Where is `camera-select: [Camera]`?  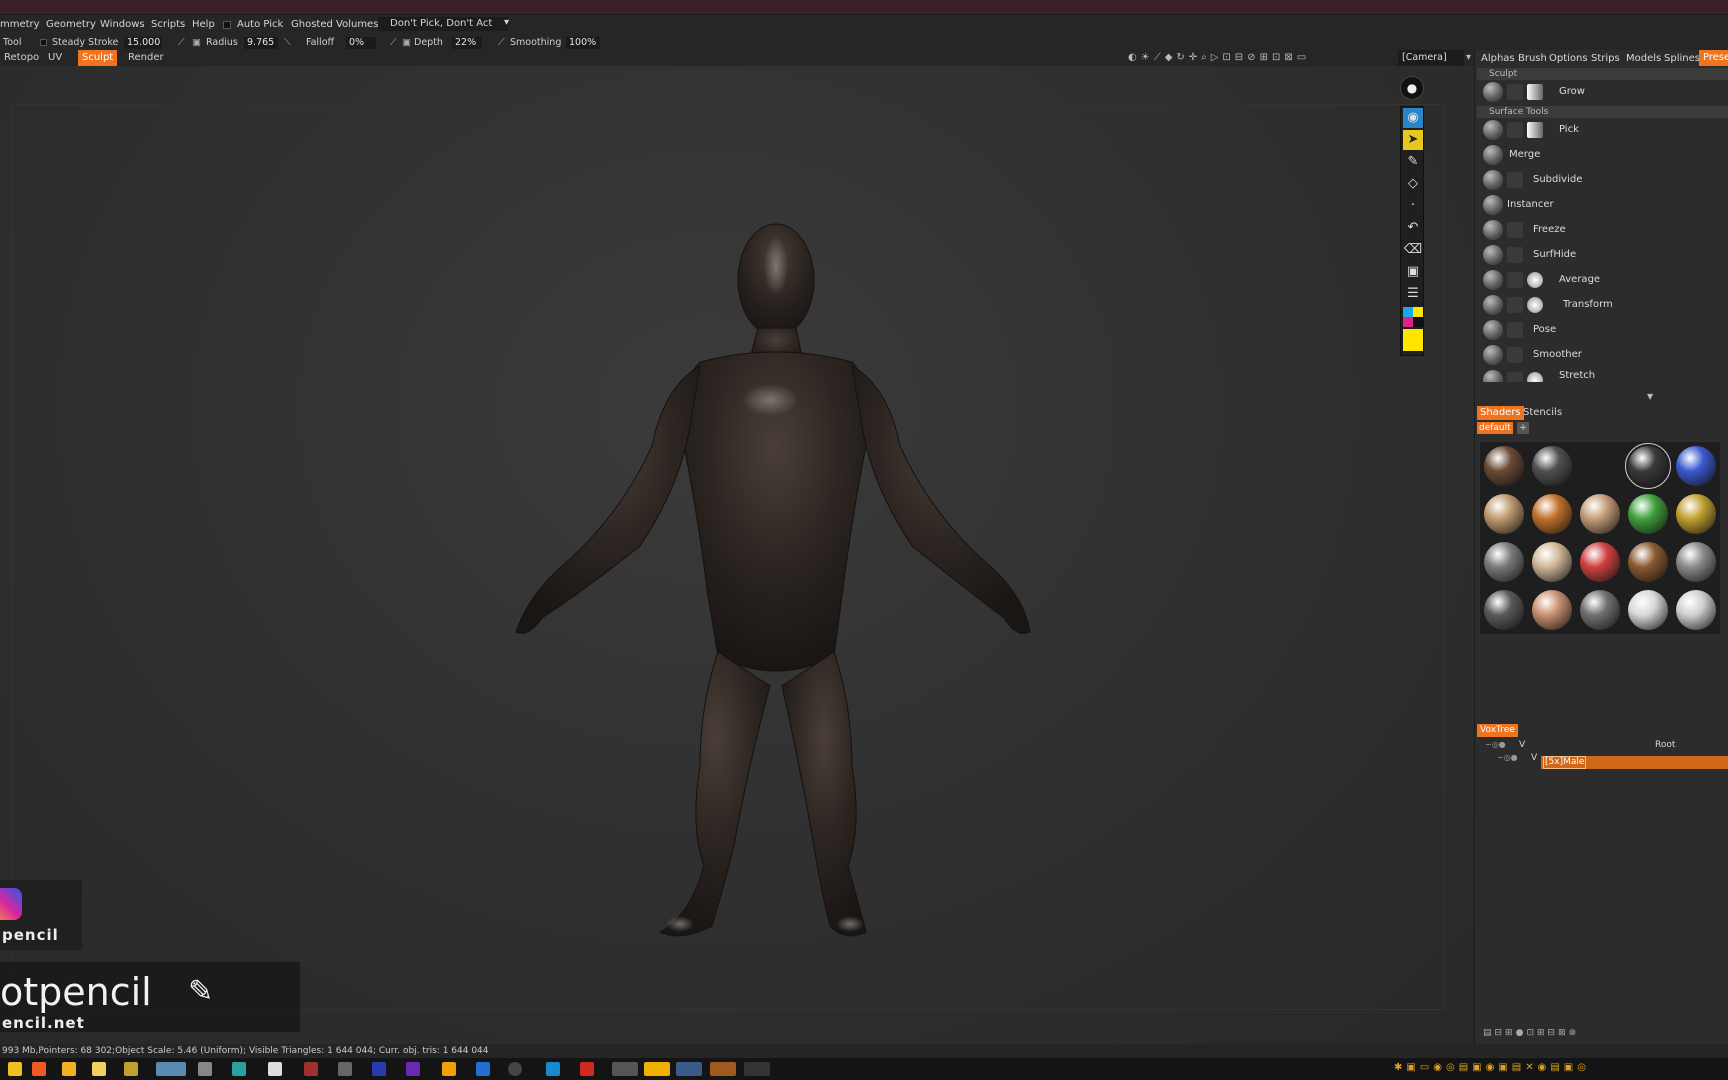
camera-select: [Camera] is located at coordinates (1431, 58).